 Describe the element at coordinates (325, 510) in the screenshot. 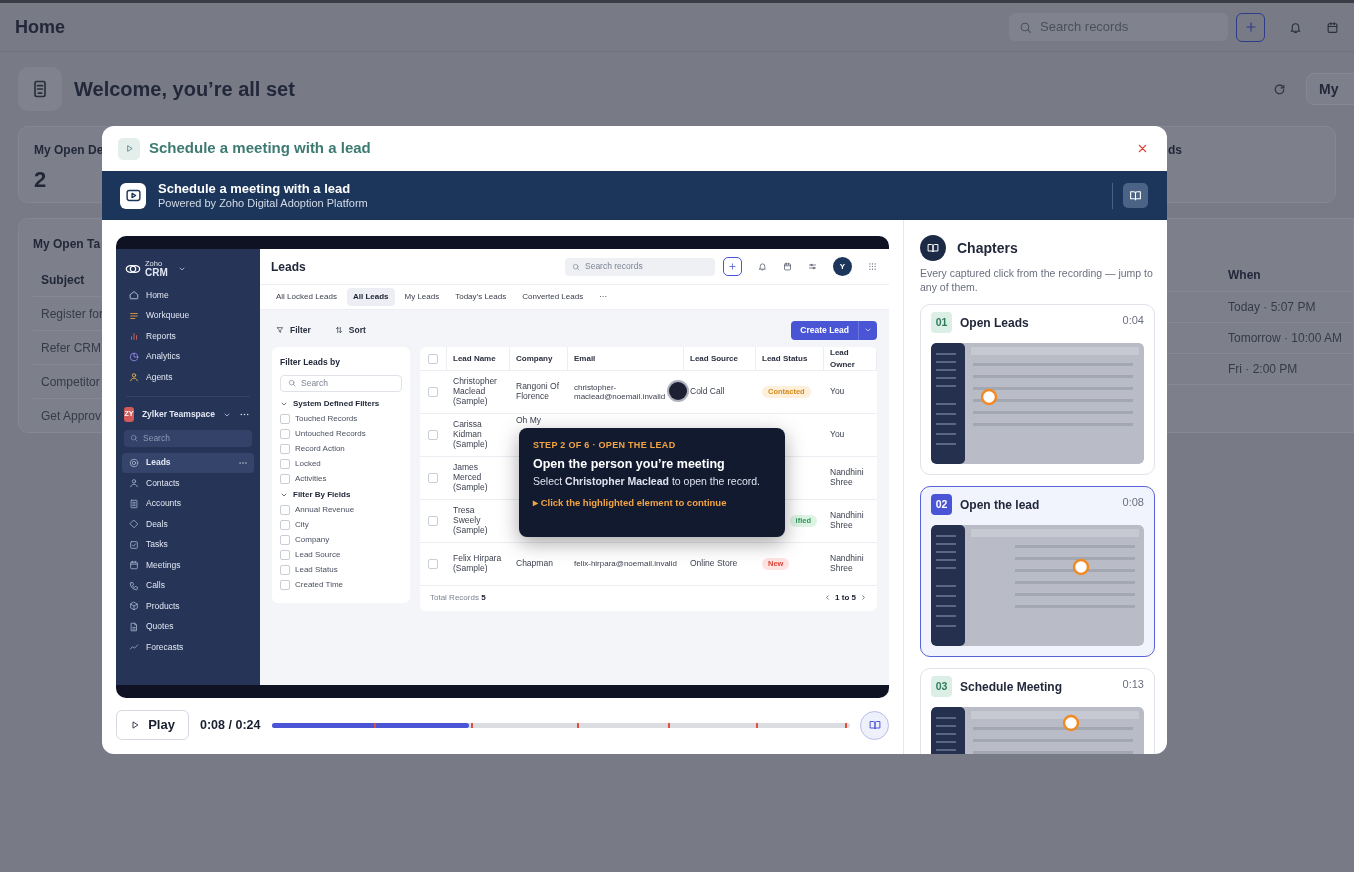

I see `checkbox-label: Annual Revenue` at that location.